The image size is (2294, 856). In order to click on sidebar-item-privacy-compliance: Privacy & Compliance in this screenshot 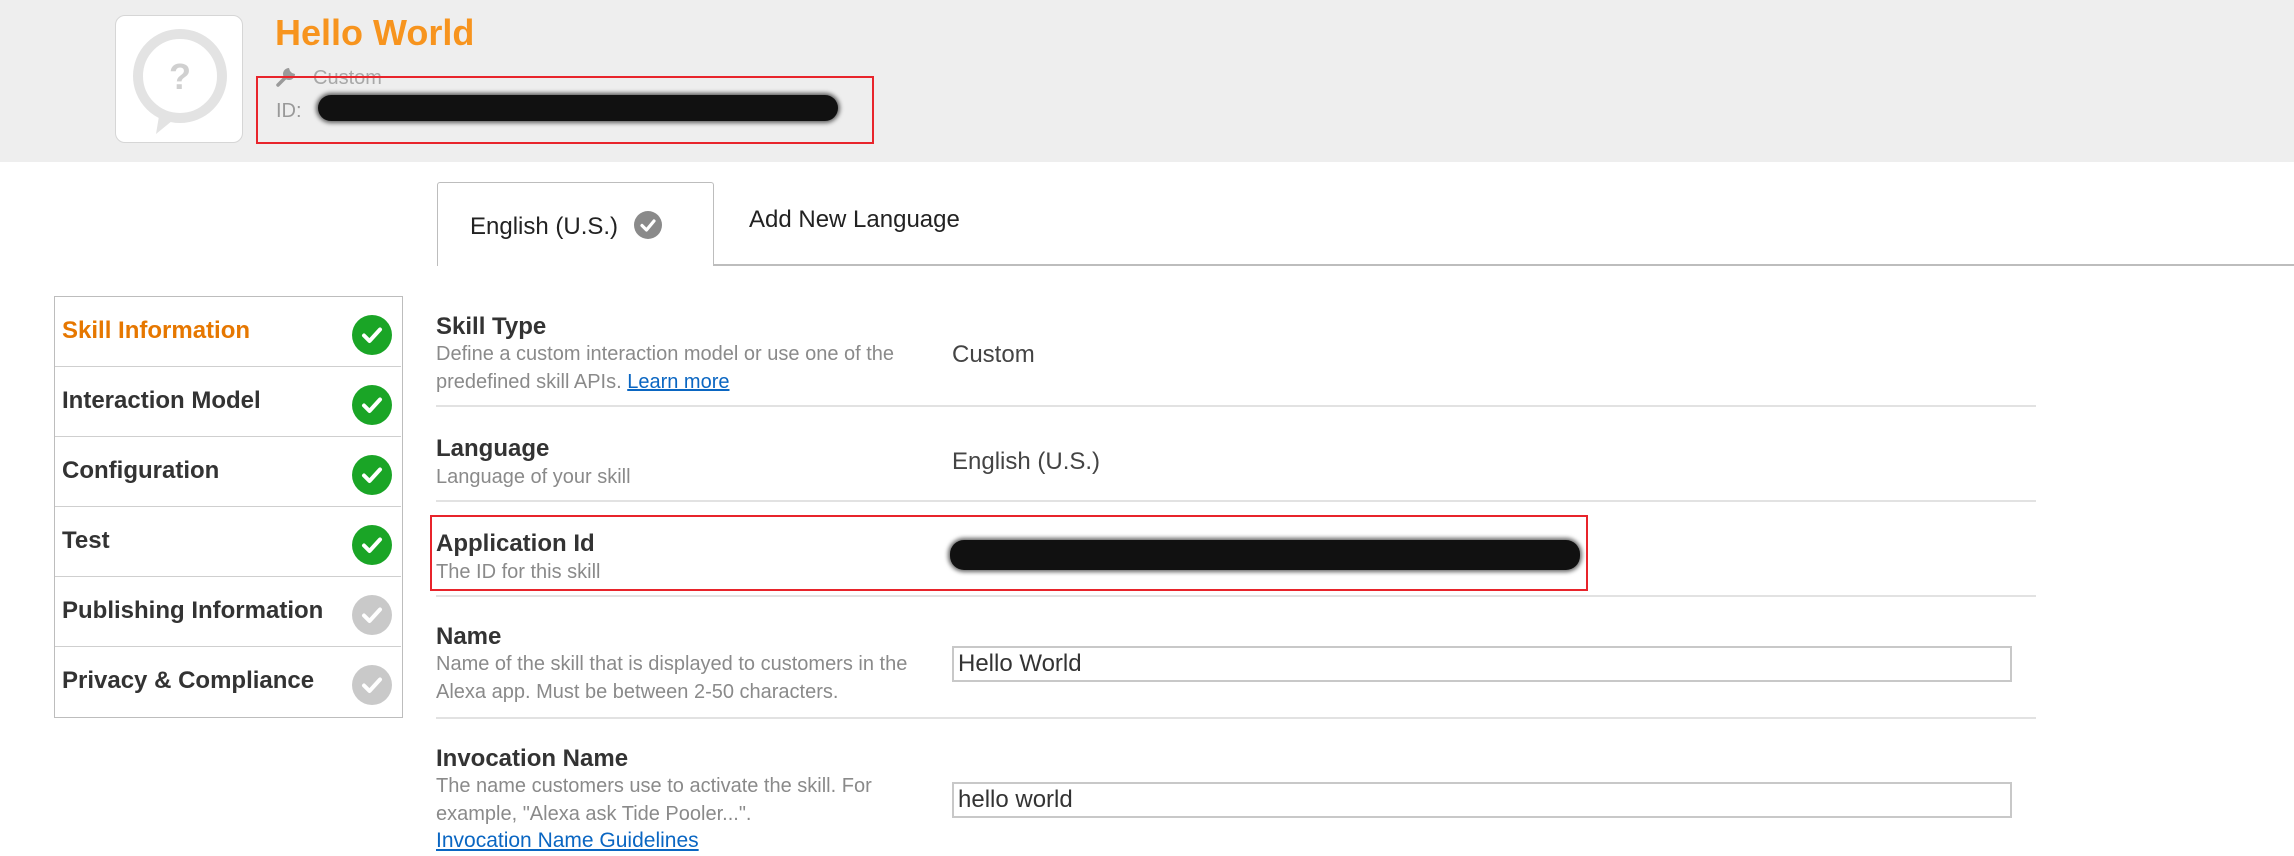, I will do `click(228, 682)`.